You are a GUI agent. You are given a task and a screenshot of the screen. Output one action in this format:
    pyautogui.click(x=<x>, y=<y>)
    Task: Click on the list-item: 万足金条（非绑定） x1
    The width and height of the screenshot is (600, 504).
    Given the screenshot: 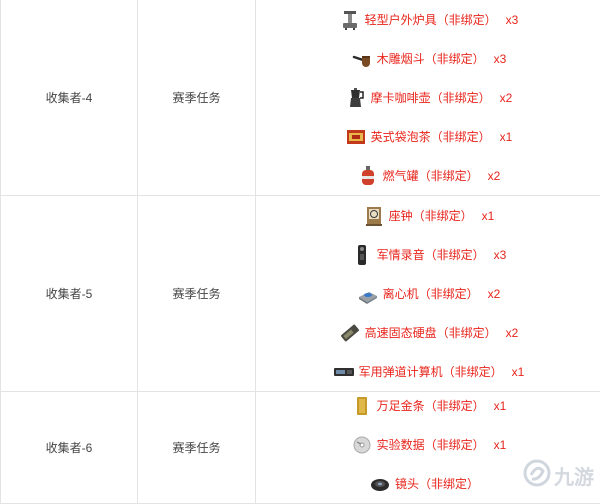 What is the action you would take?
    pyautogui.click(x=428, y=405)
    